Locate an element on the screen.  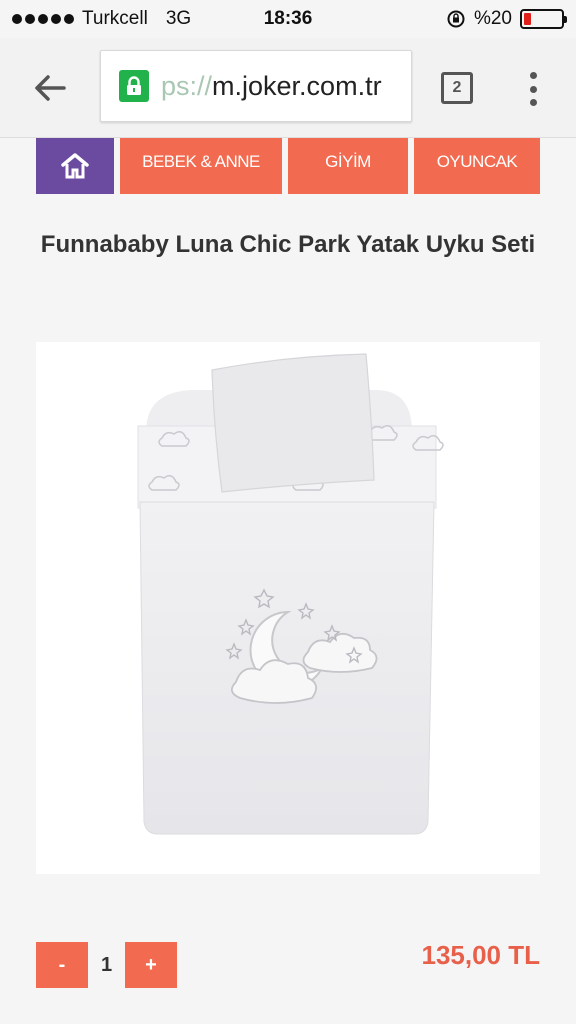
address-bar: ps://m.joker.com.tr is located at coordinates (256, 86).